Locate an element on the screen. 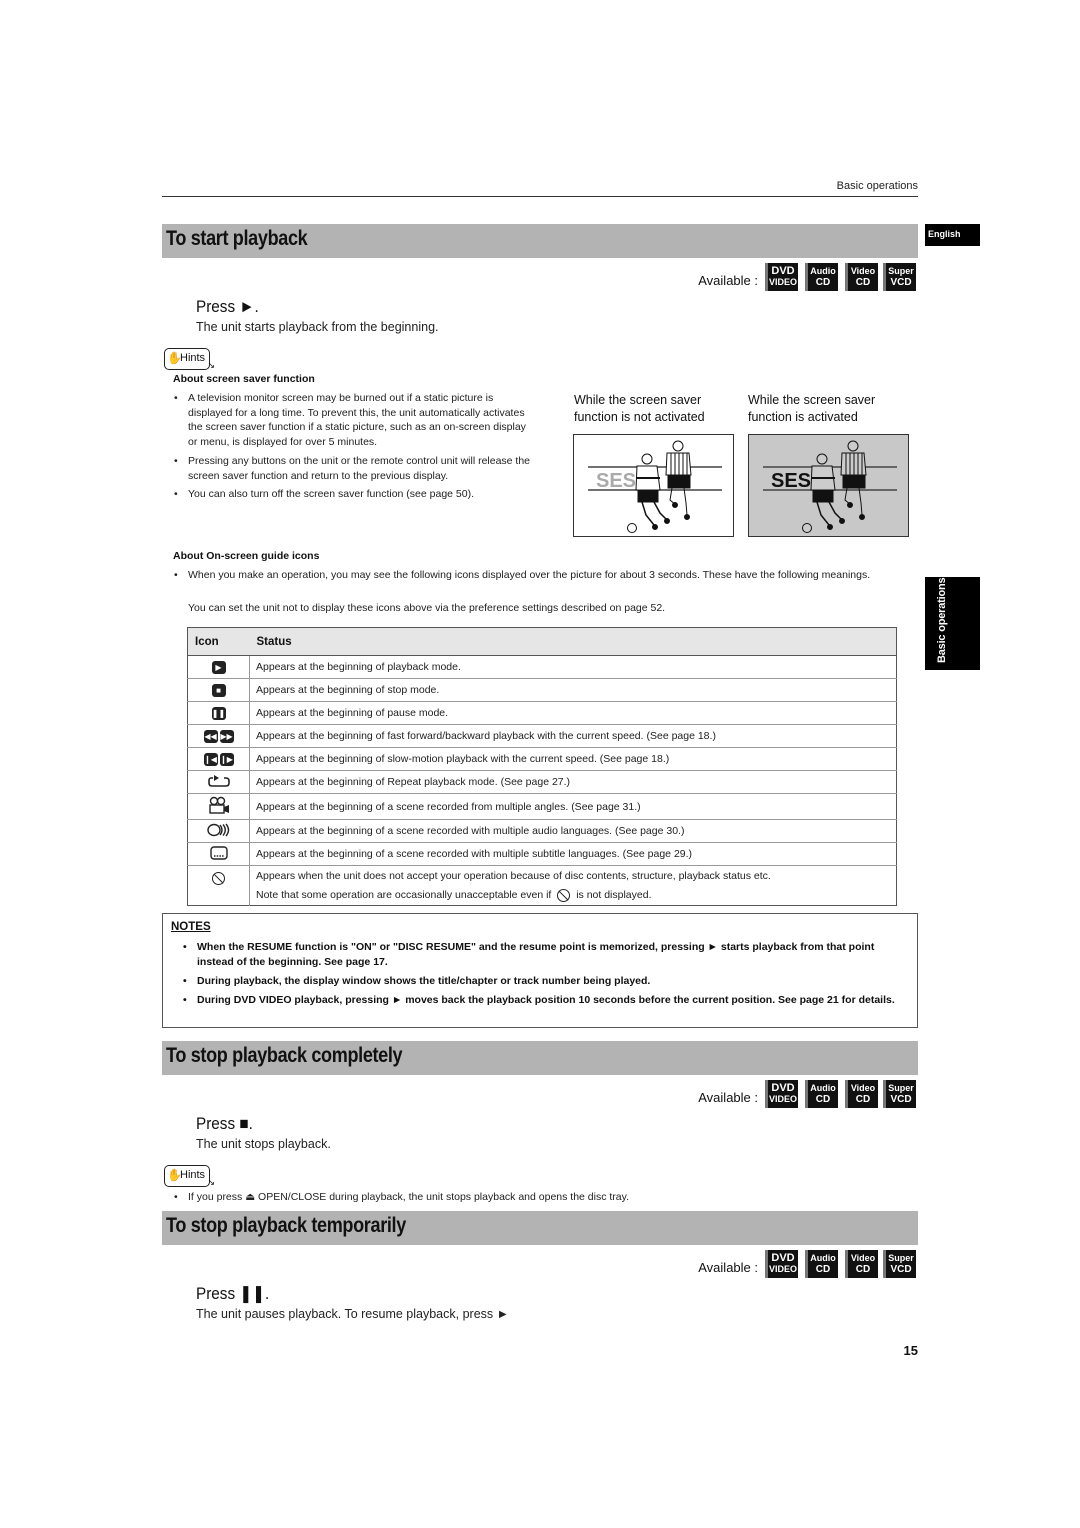 Image resolution: width=1080 pixels, height=1528 pixels. fast-backward-icon: ◀◀ is located at coordinates (210, 736).